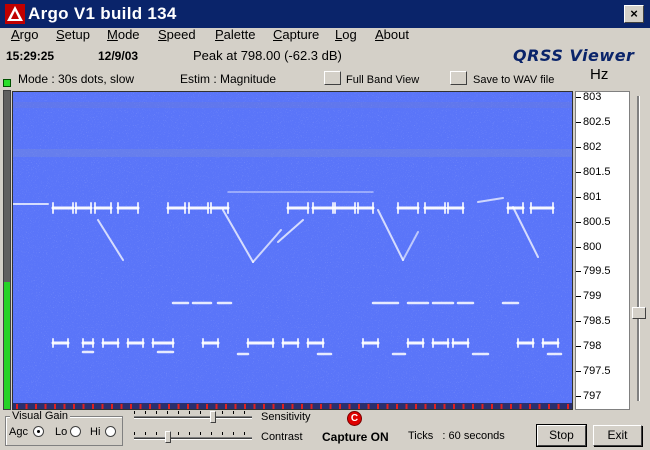 This screenshot has height=450, width=650. I want to click on scale-label: 801.5, so click(597, 171).